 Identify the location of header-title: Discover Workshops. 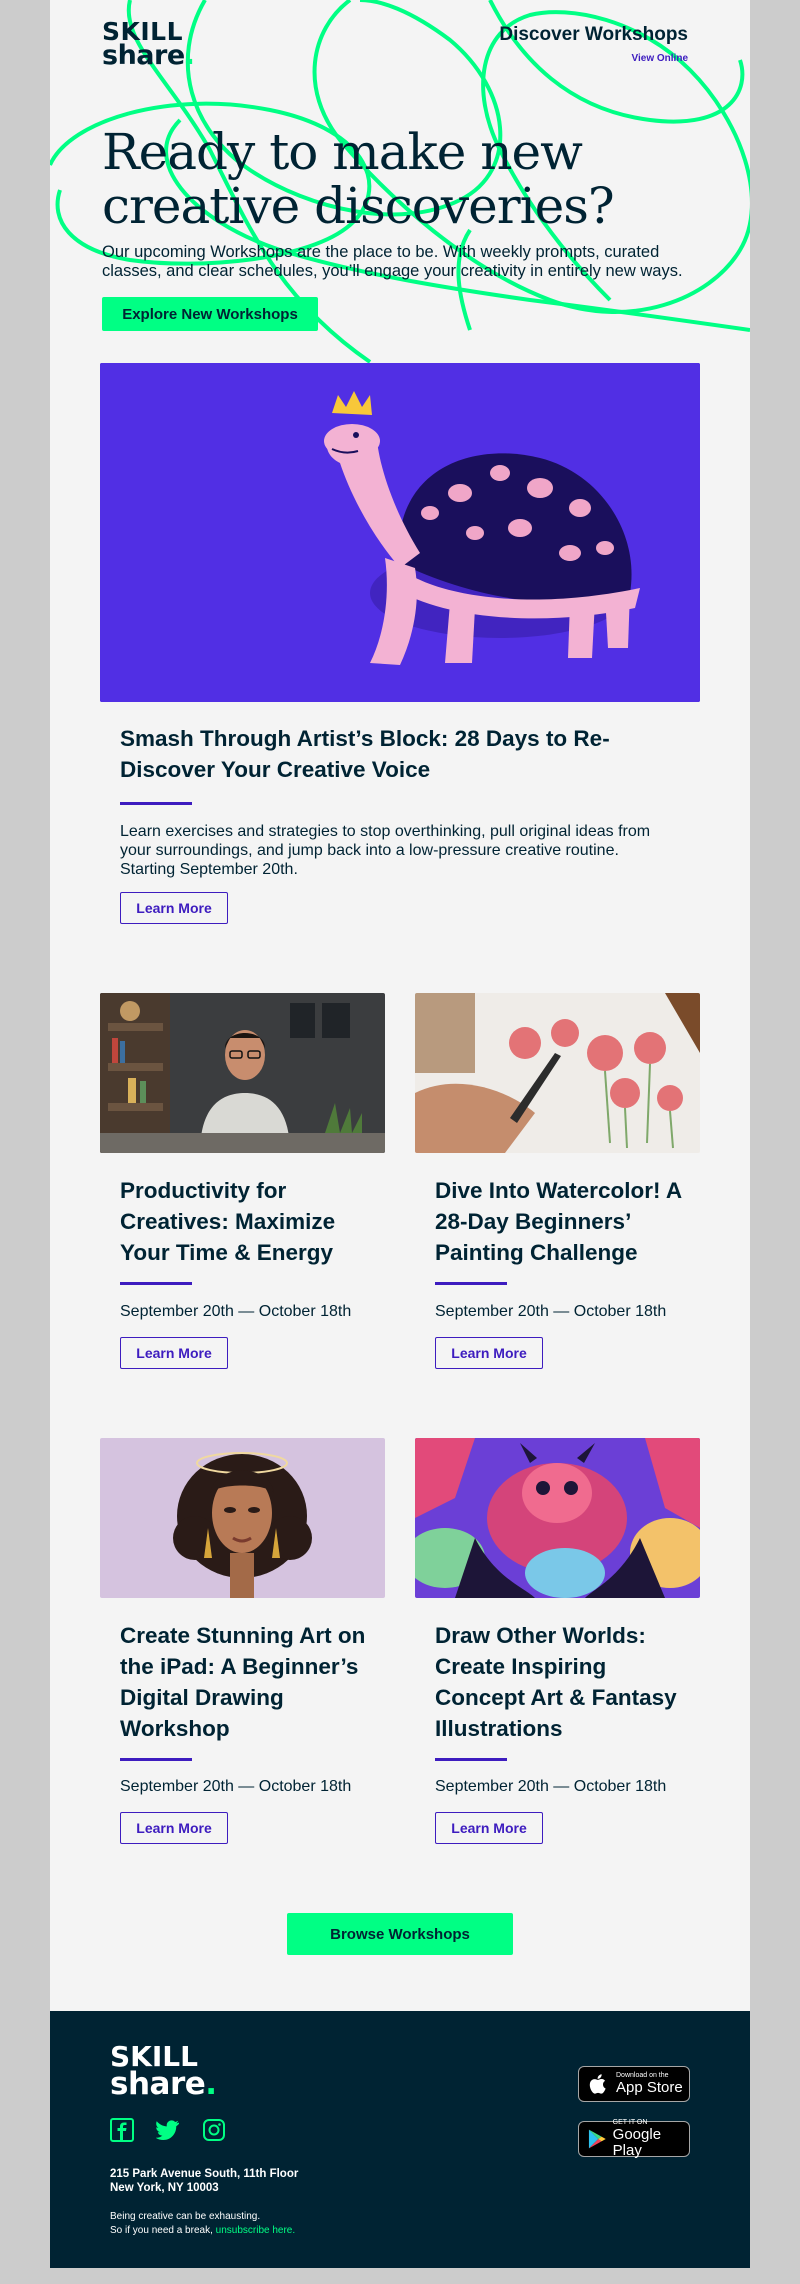
(593, 34).